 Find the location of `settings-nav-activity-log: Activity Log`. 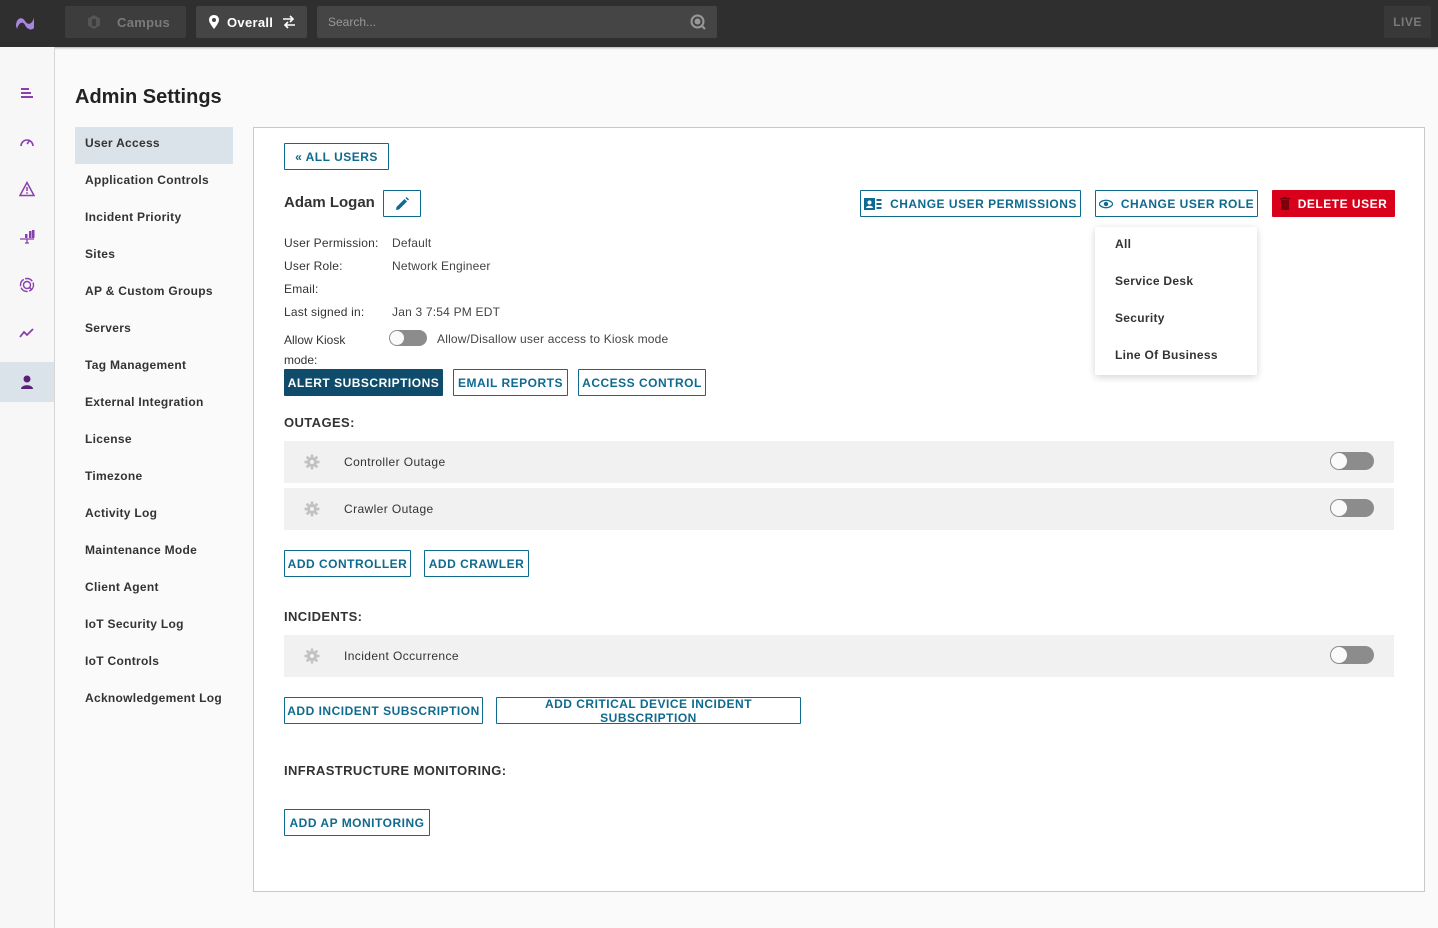

settings-nav-activity-log: Activity Log is located at coordinates (154, 515).